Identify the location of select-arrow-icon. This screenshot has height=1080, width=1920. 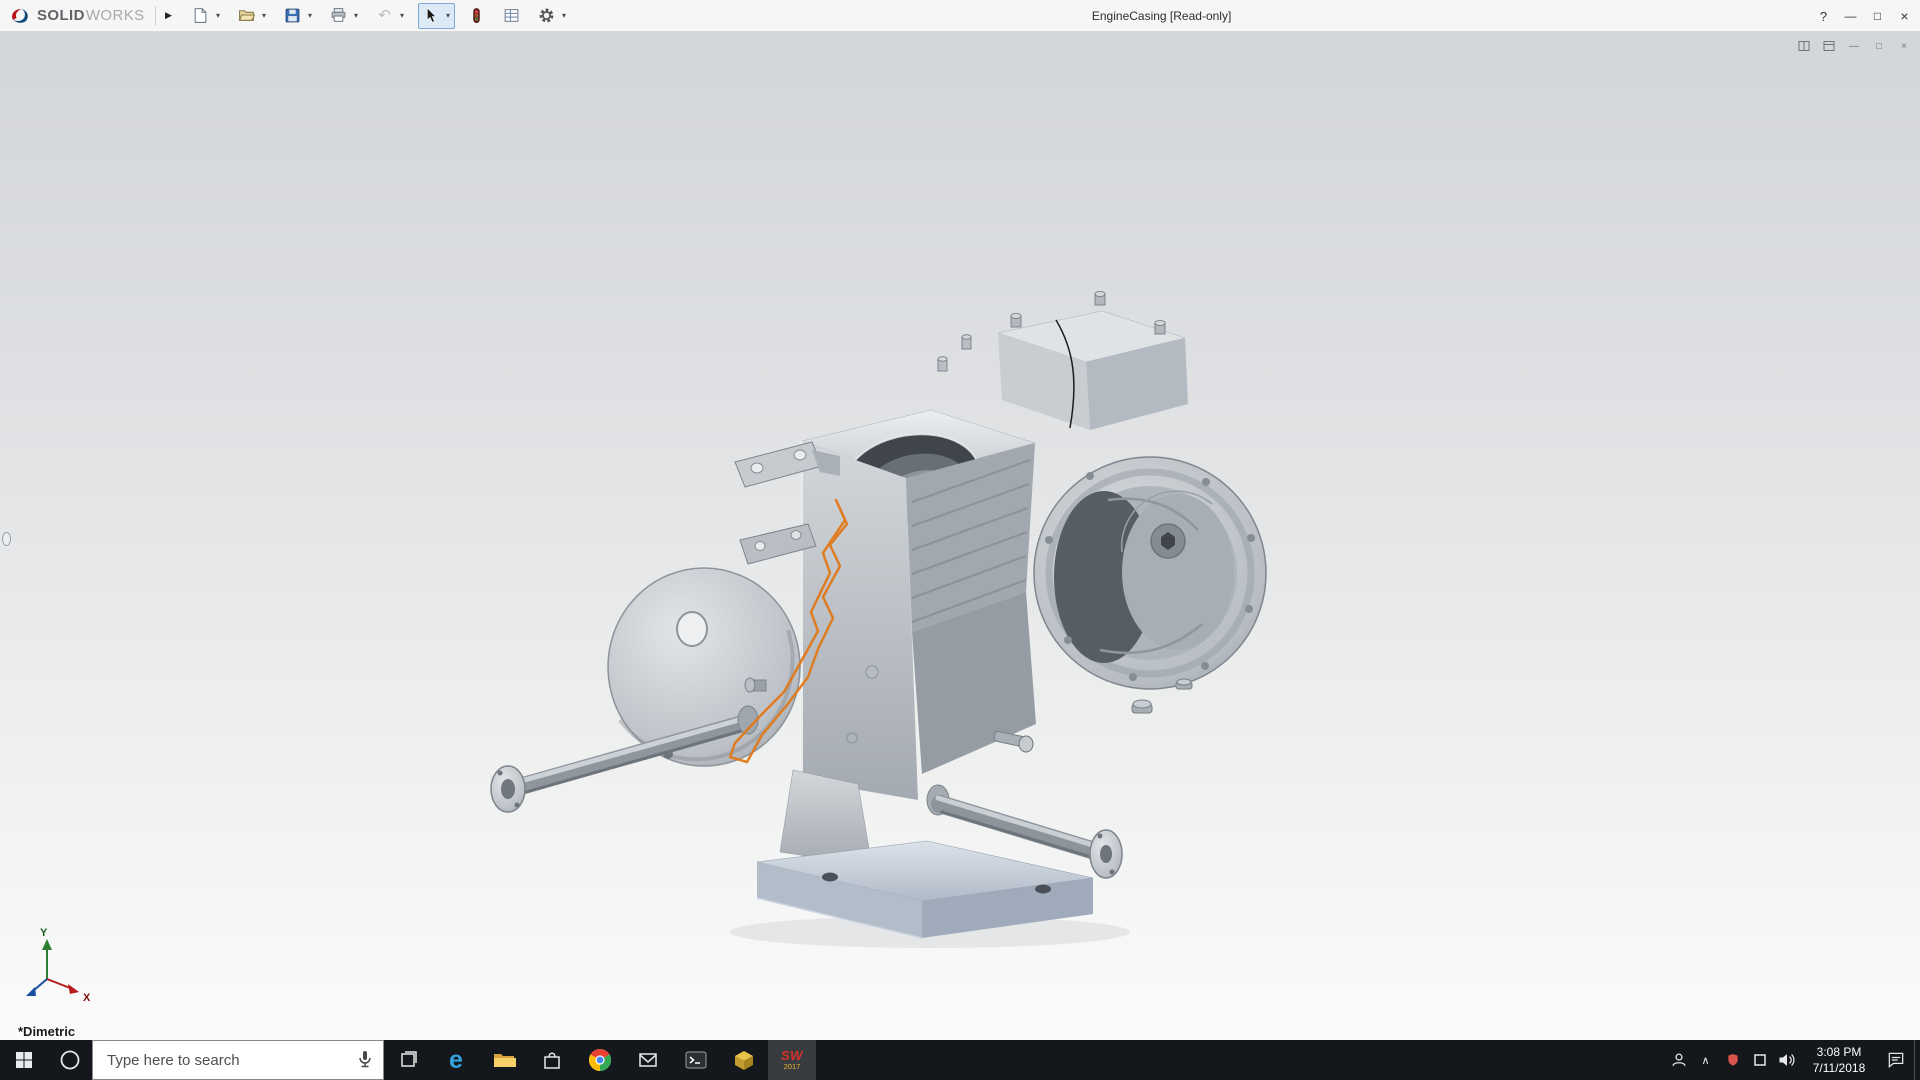
(432, 15).